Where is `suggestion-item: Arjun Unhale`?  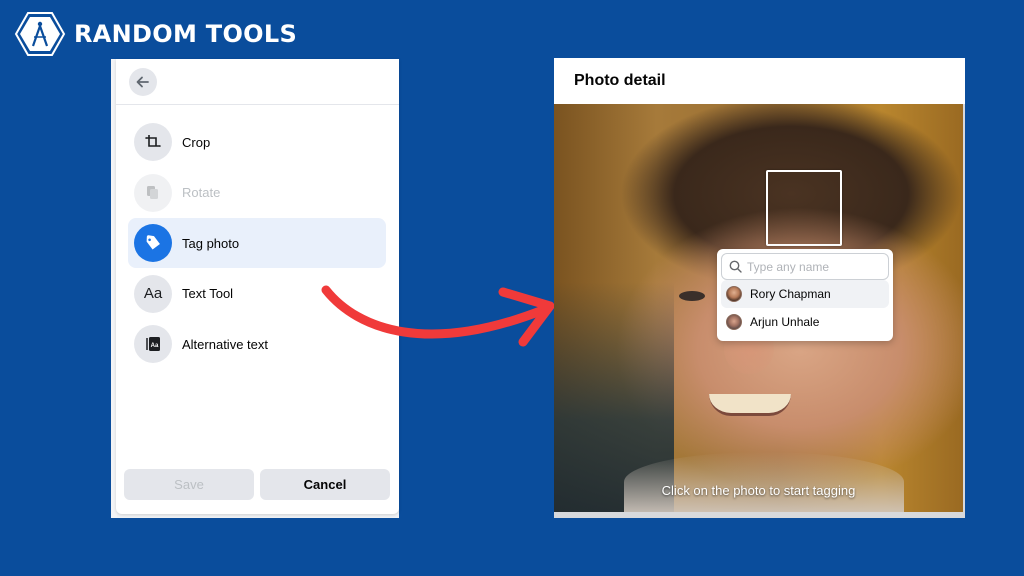
suggestion-item: Arjun Unhale is located at coordinates (805, 322).